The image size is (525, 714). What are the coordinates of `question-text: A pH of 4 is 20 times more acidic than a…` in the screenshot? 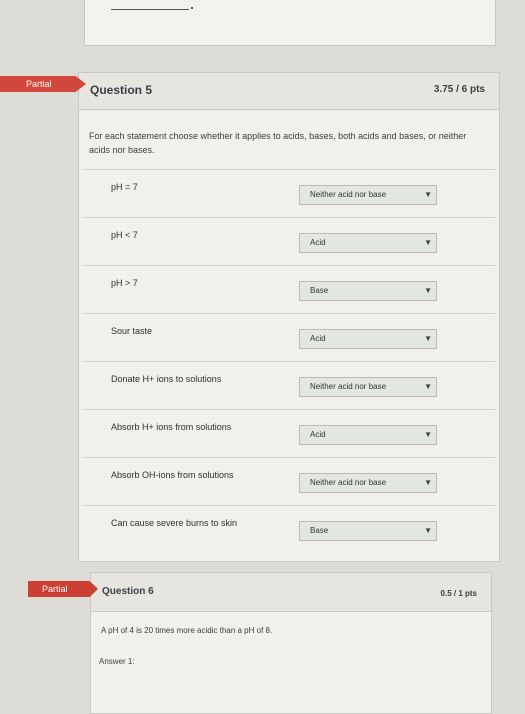 It's located at (187, 630).